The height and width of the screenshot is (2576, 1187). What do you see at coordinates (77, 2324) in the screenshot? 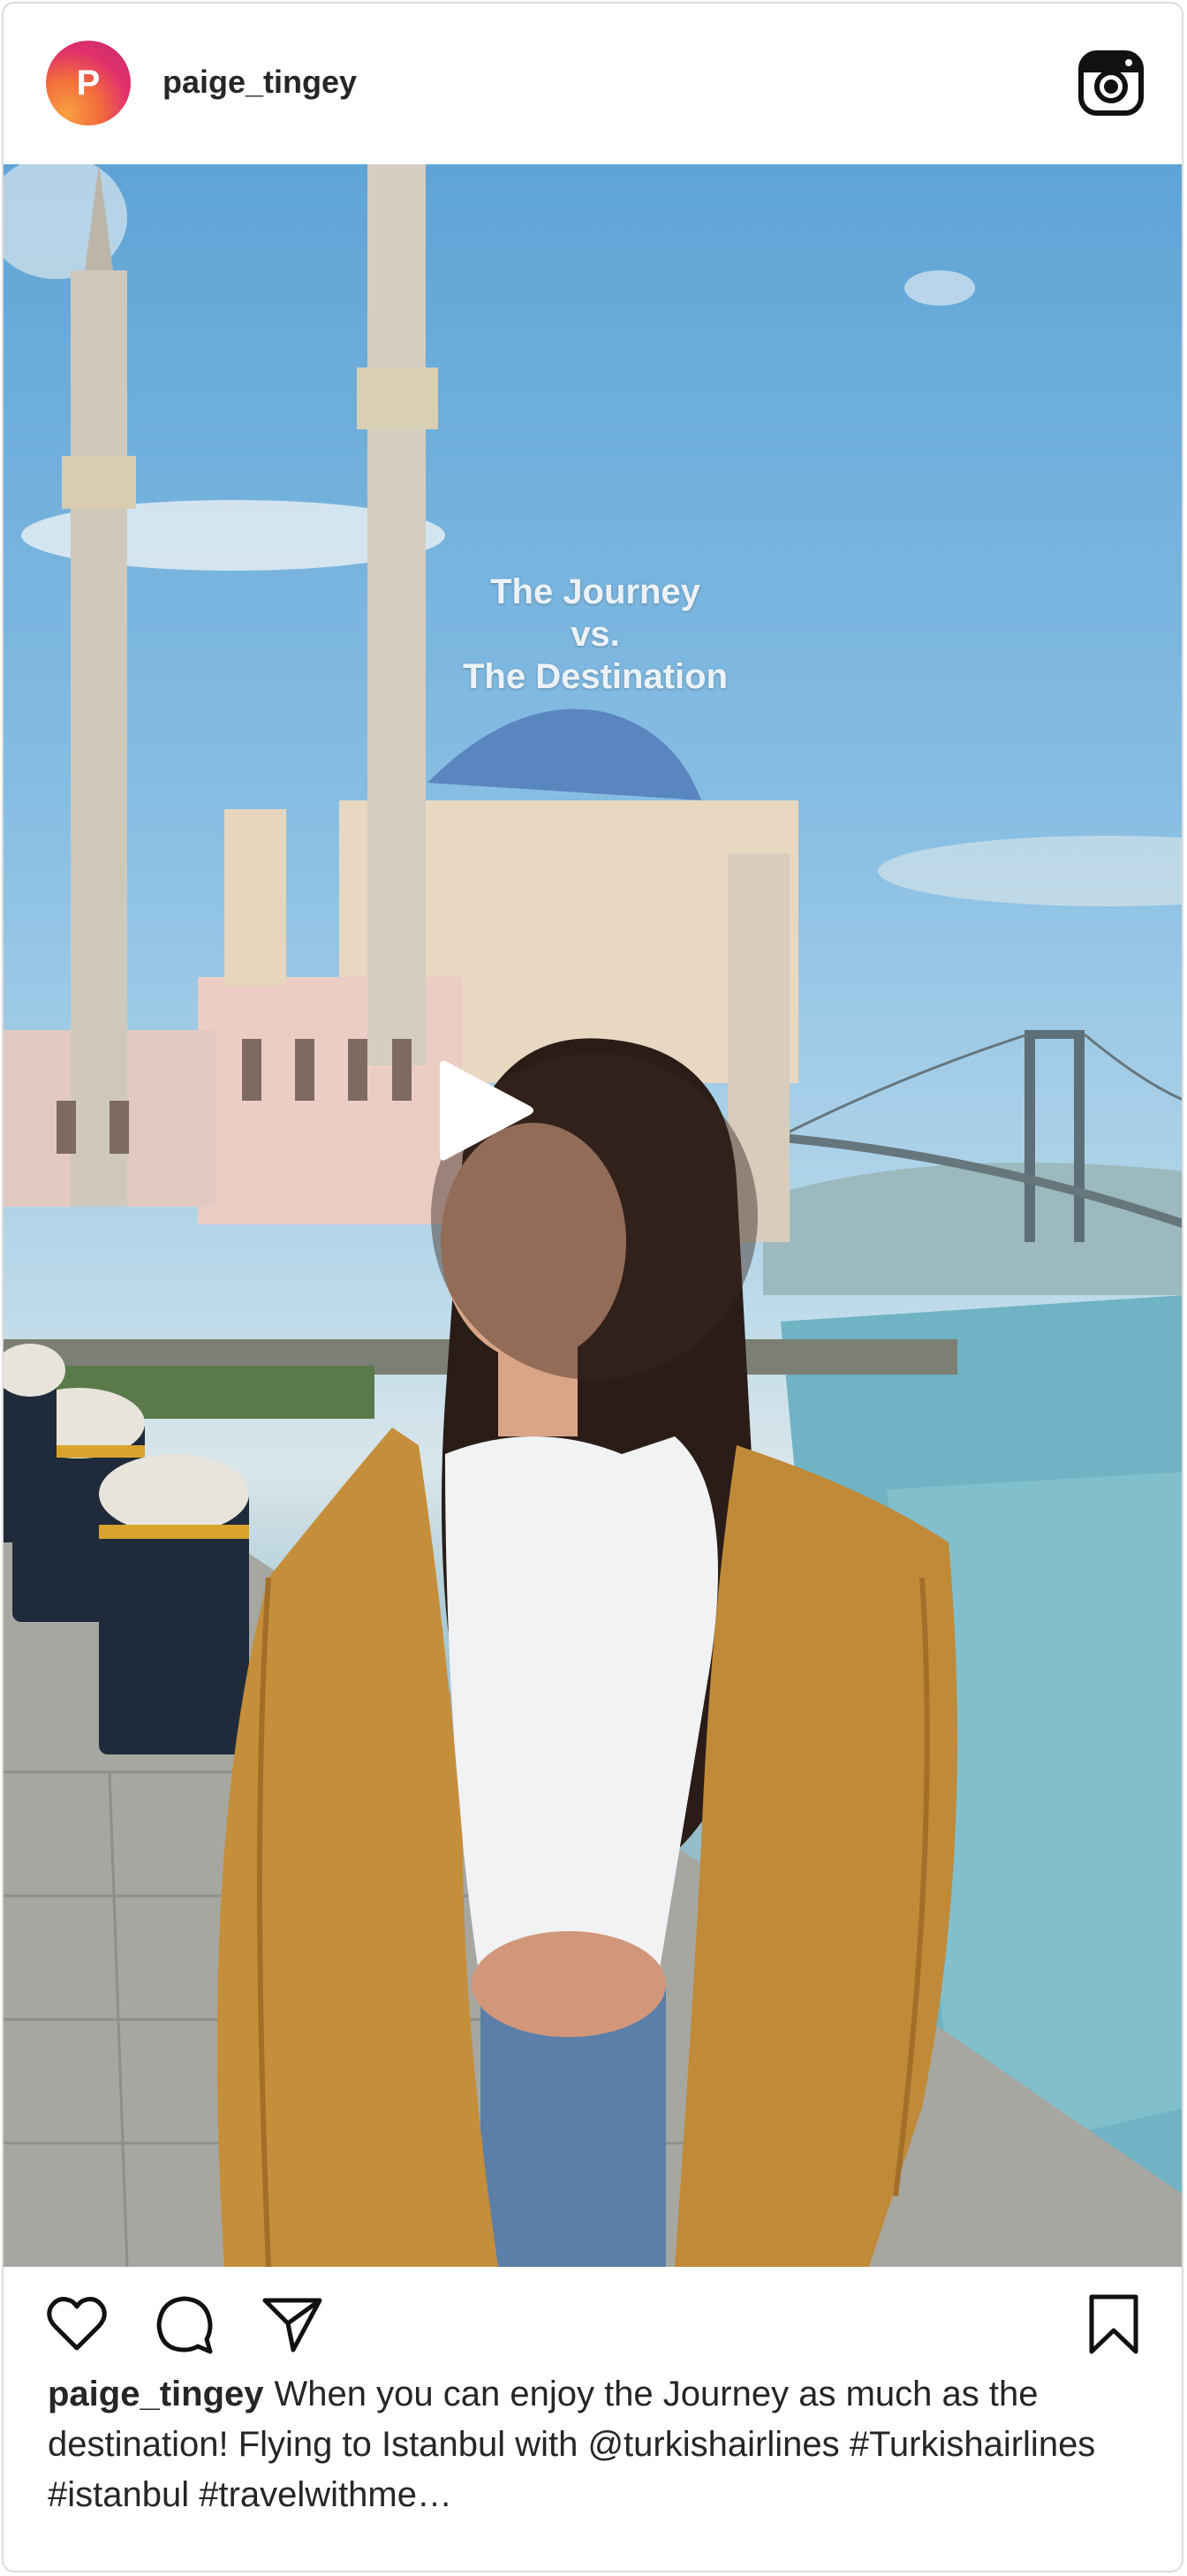
I see `heart-icon` at bounding box center [77, 2324].